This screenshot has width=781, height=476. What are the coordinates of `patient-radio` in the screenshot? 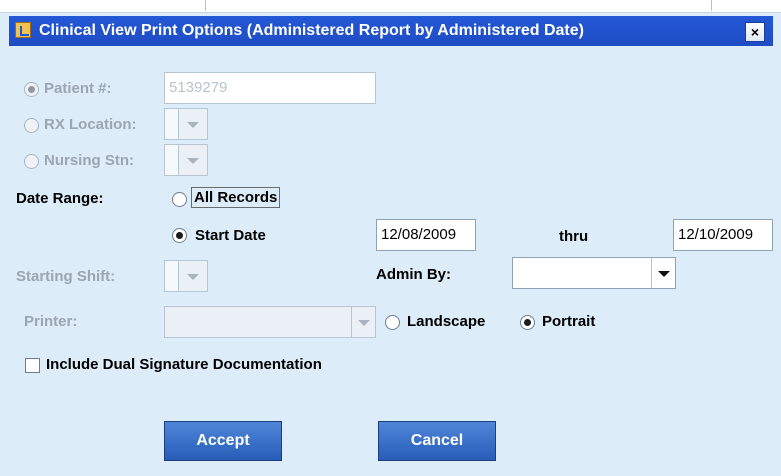 It's located at (31, 89).